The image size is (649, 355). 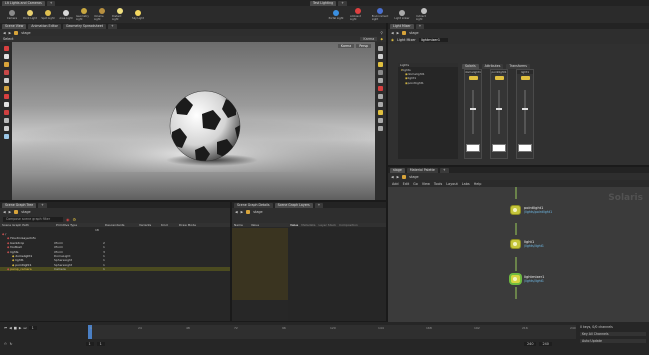 What do you see at coordinates (84, 26) in the screenshot?
I see `tab-geometry-spreadsheet: Geometry Spreadsheet` at bounding box center [84, 26].